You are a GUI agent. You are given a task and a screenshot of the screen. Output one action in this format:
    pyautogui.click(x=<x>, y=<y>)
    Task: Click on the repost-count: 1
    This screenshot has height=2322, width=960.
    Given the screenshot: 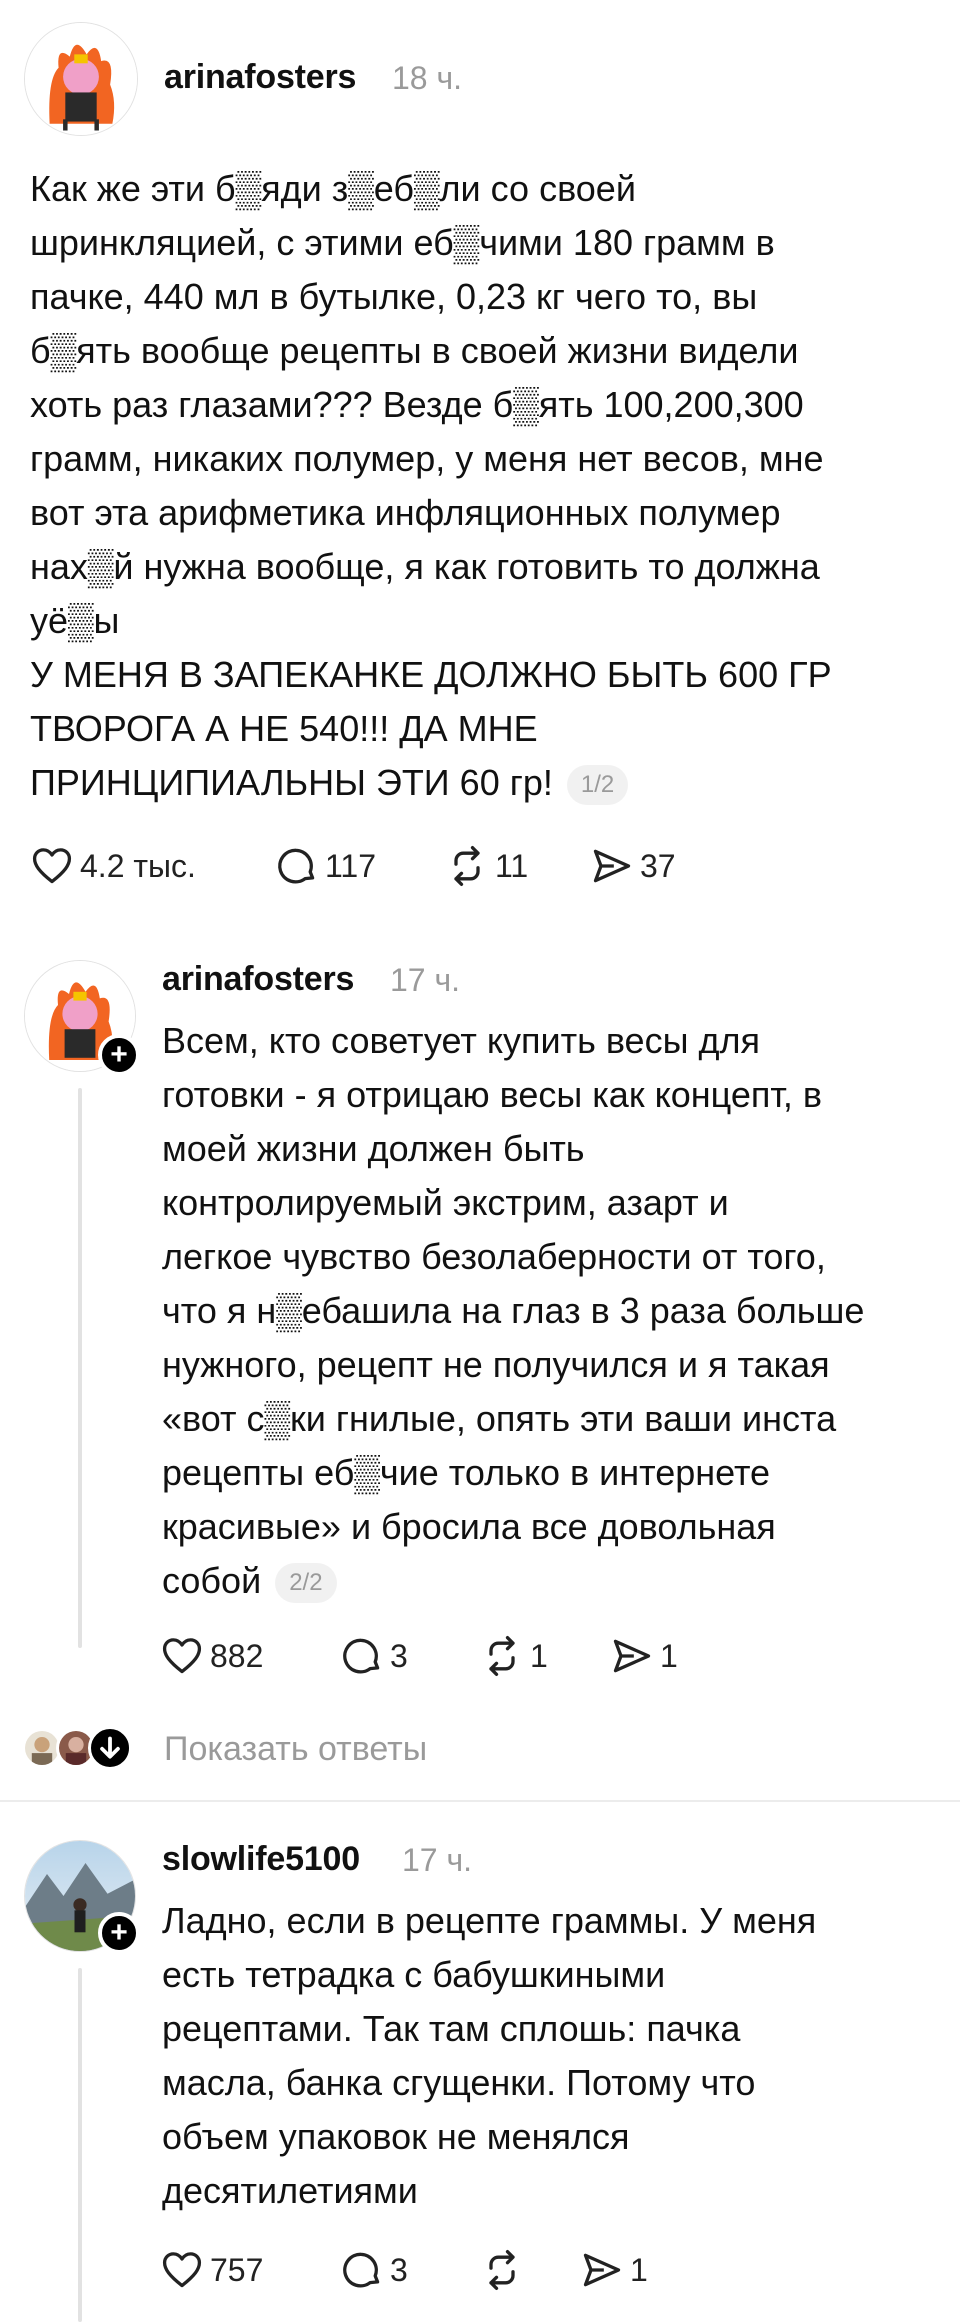 What is the action you would take?
    pyautogui.click(x=539, y=1655)
    